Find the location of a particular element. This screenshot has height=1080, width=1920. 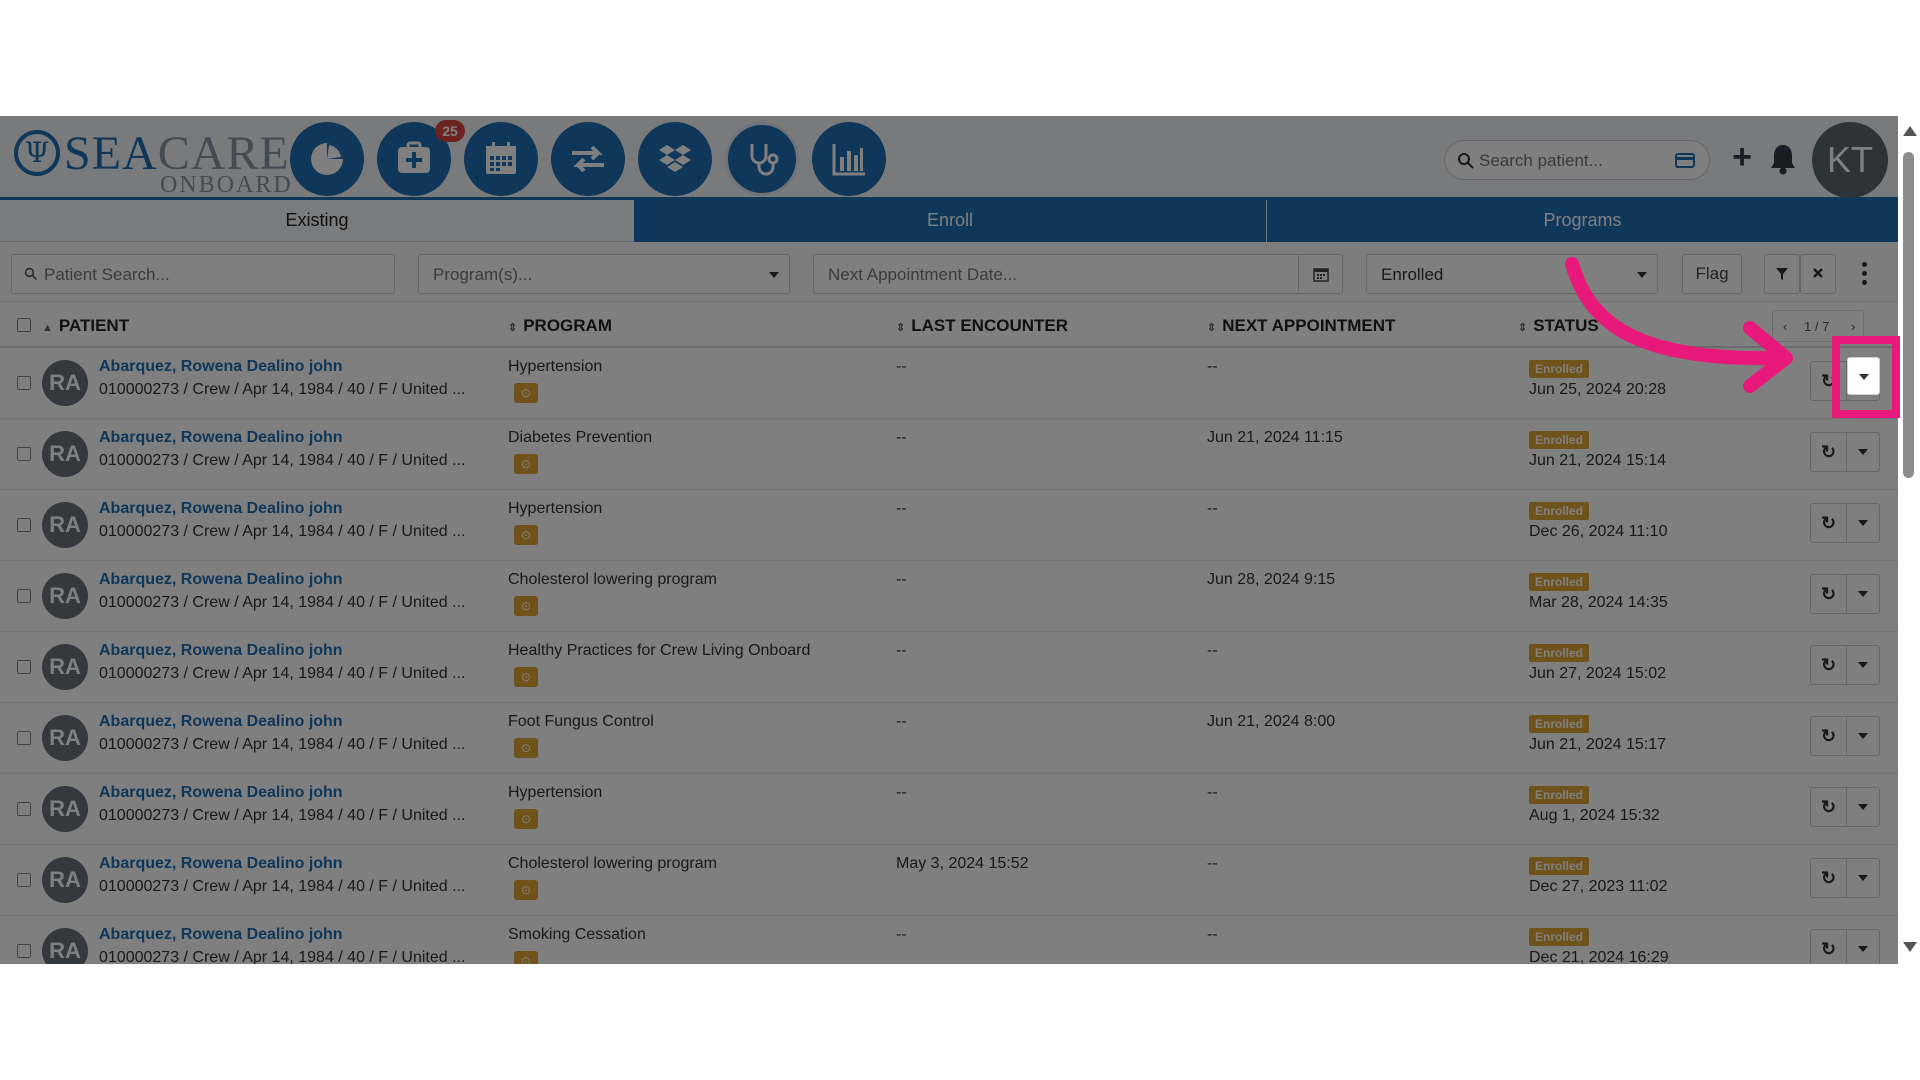

dashboard-button is located at coordinates (327, 159).